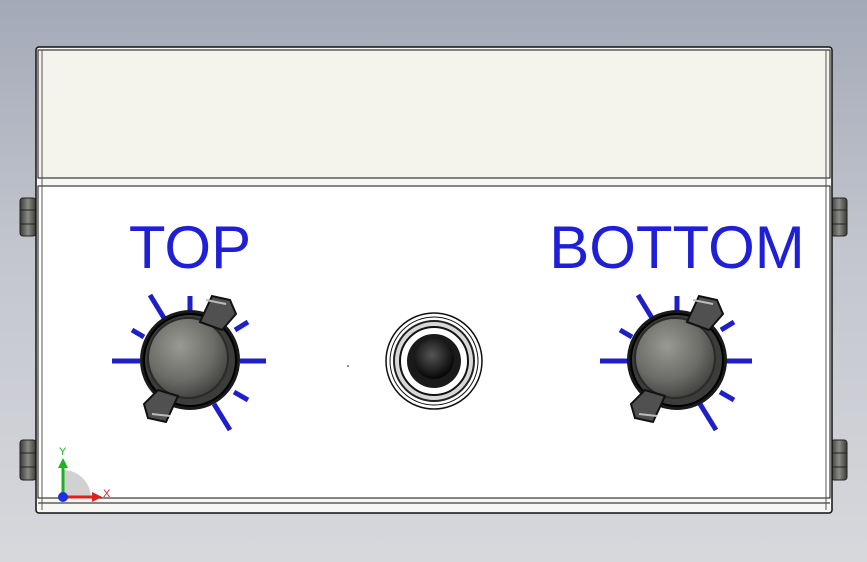 The image size is (867, 562). Describe the element at coordinates (63, 452) in the screenshot. I see `axis-y-label: Y` at that location.